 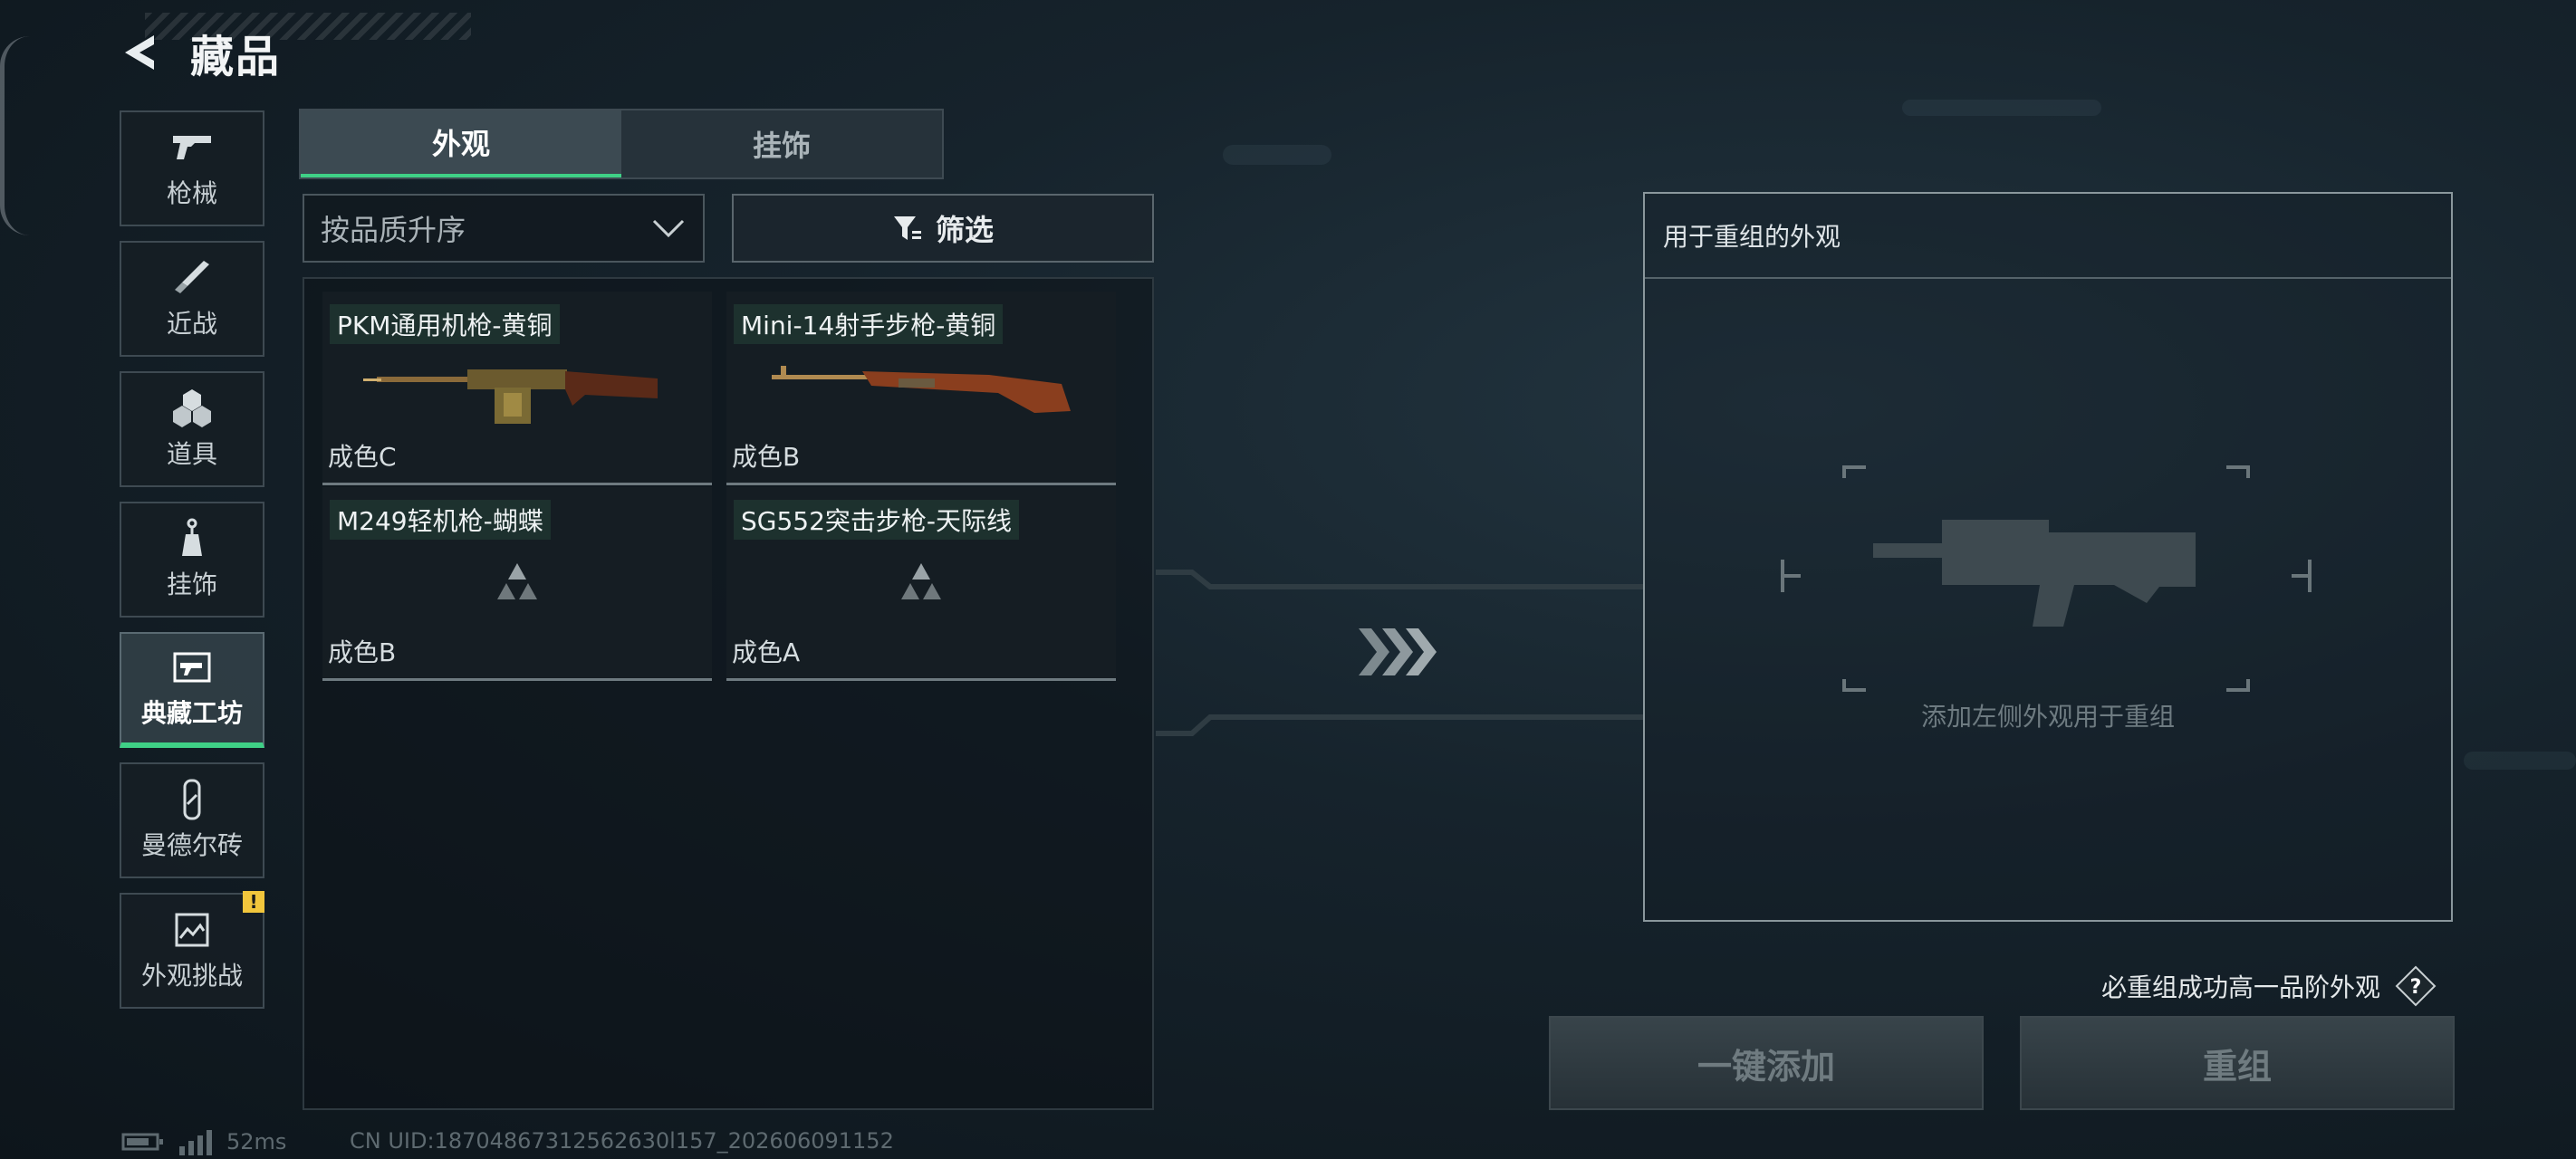 I want to click on guarantee-info: 必重组成功高一品阶外观 ?, so click(x=2269, y=986).